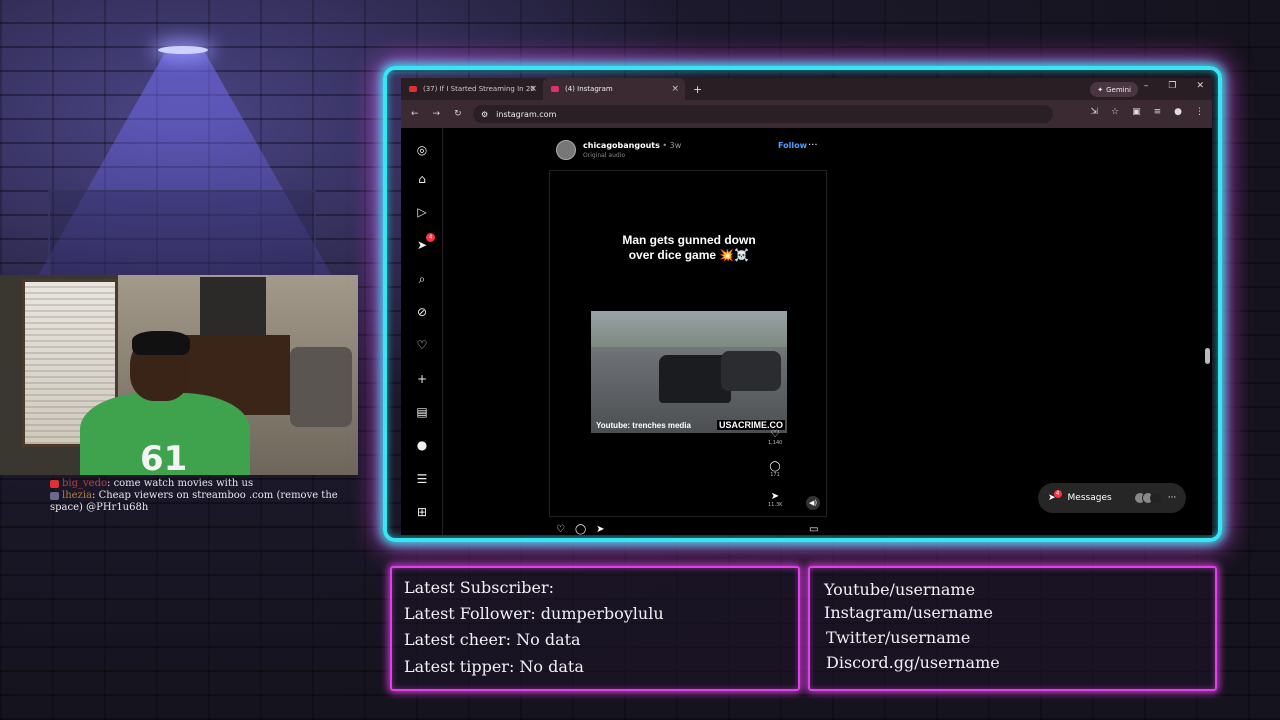  What do you see at coordinates (775, 505) in the screenshot?
I see `share-count: 11.3K` at bounding box center [775, 505].